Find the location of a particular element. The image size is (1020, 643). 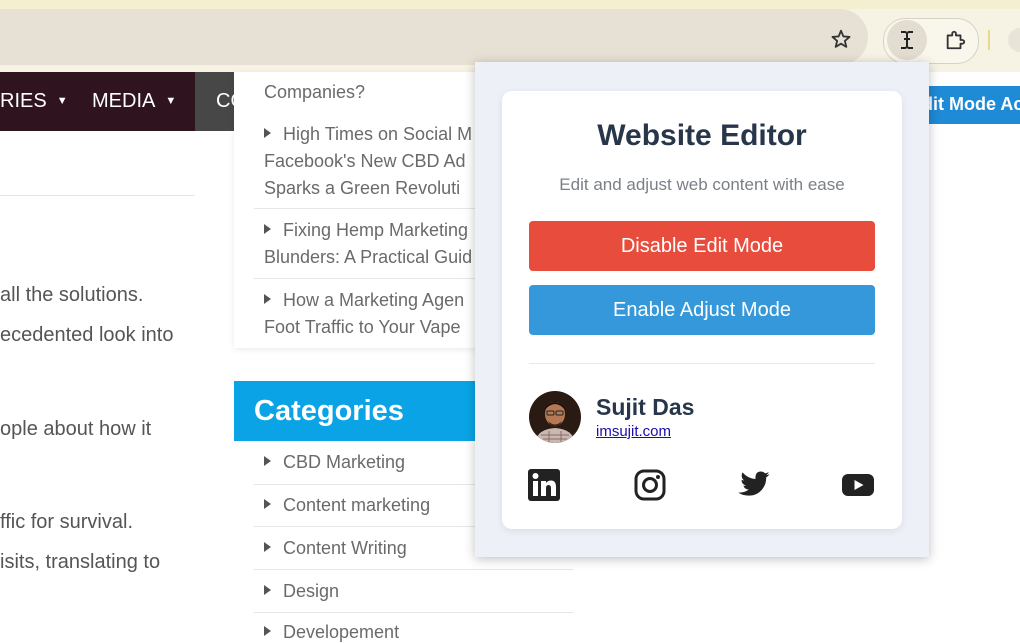

enable-adjust-mode-button: Enable Adjust Mode is located at coordinates (702, 310).